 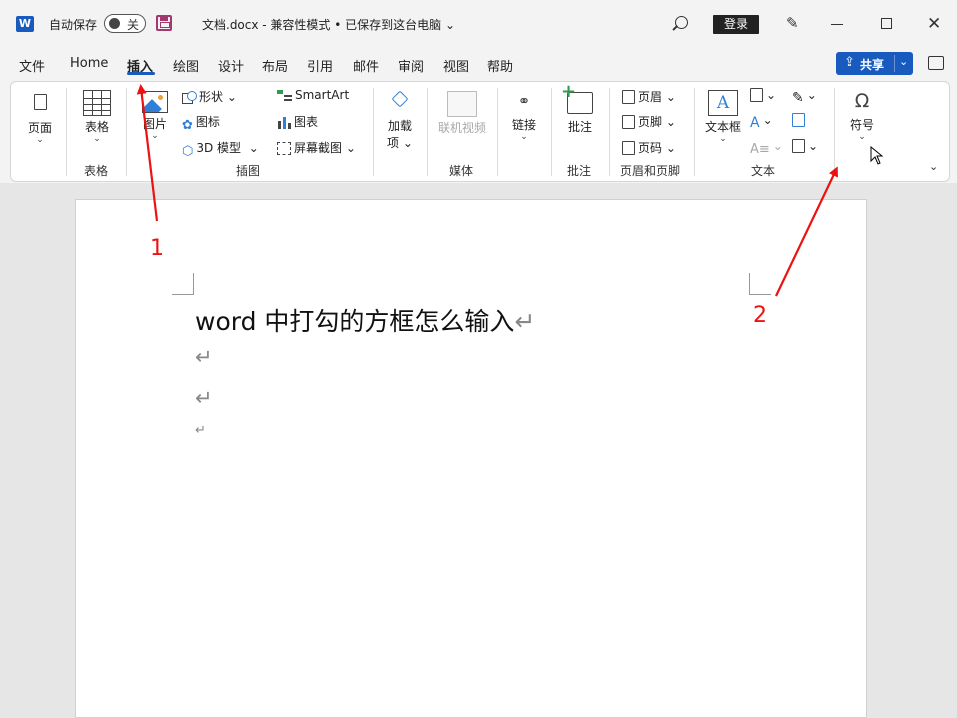 I want to click on date-time-button, so click(x=800, y=120).